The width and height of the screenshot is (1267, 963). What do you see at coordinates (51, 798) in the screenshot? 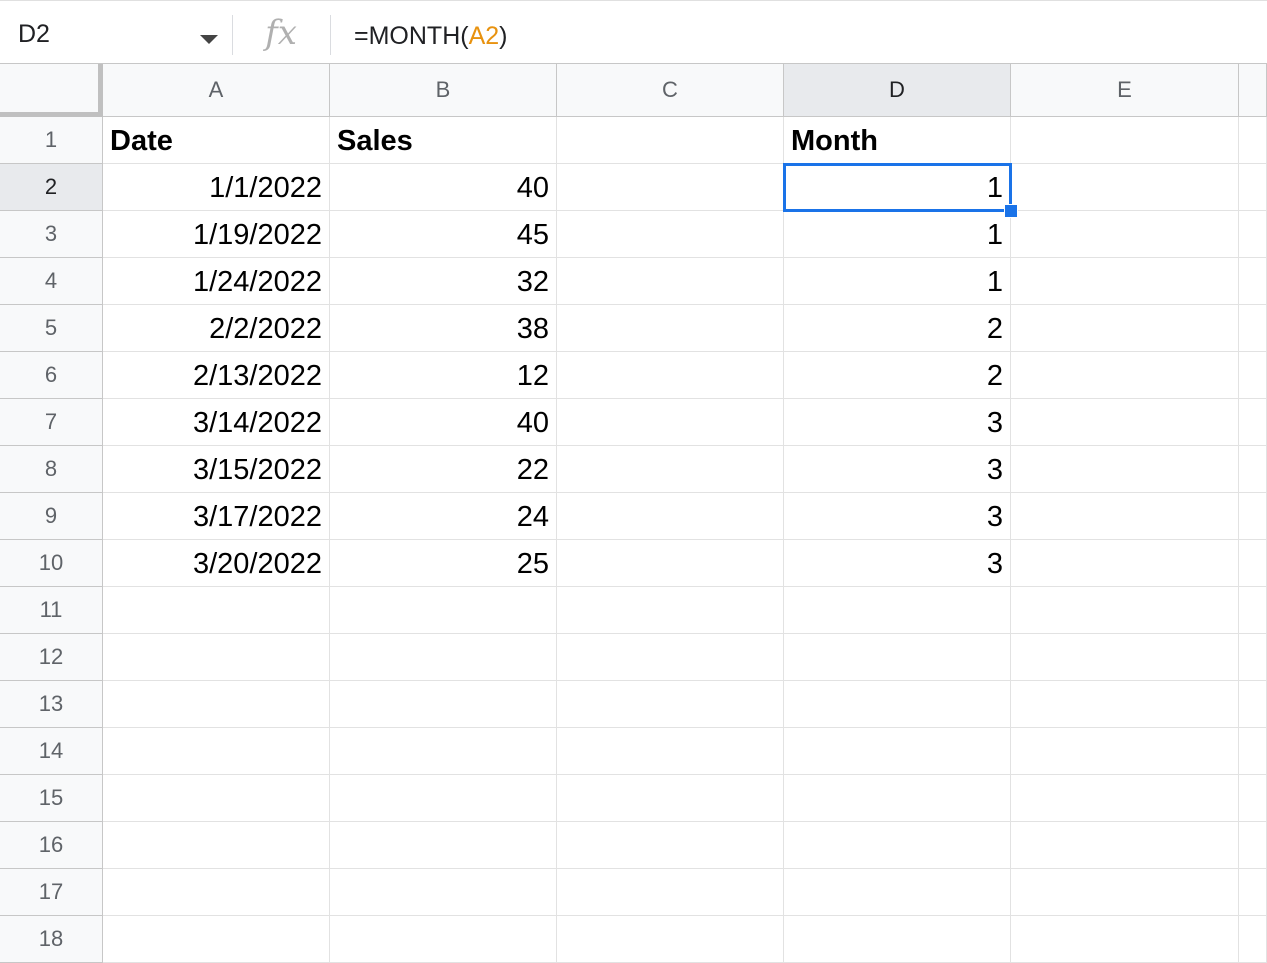
I see `row-header-15: 15` at bounding box center [51, 798].